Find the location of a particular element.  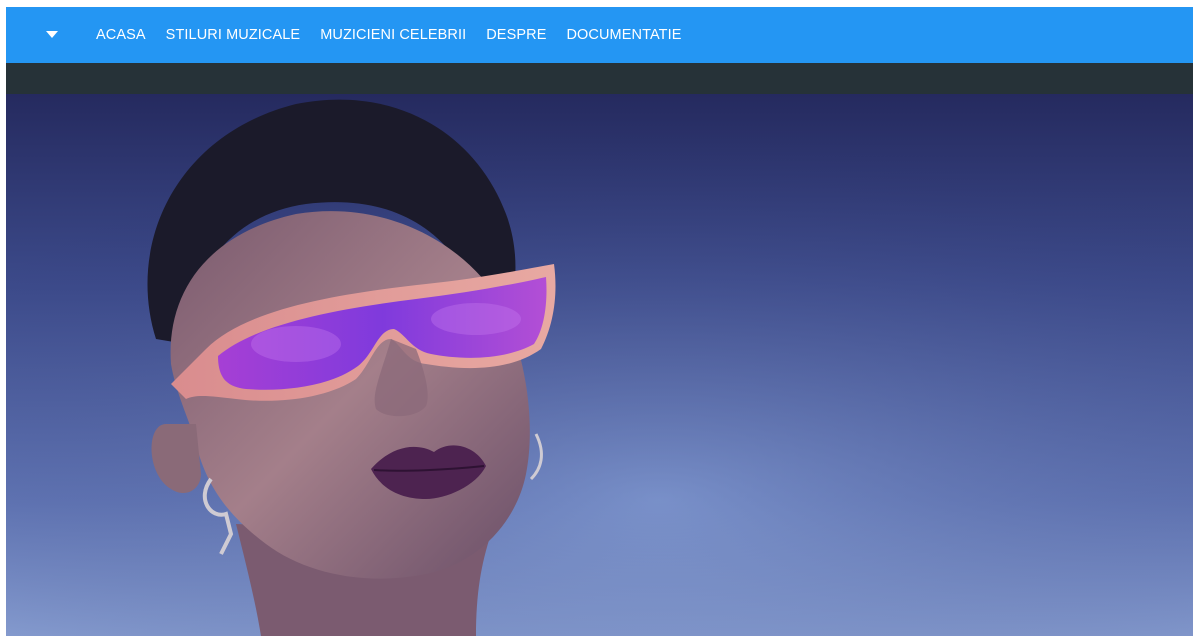

nav-link-despre: DESPRE is located at coordinates (516, 35).